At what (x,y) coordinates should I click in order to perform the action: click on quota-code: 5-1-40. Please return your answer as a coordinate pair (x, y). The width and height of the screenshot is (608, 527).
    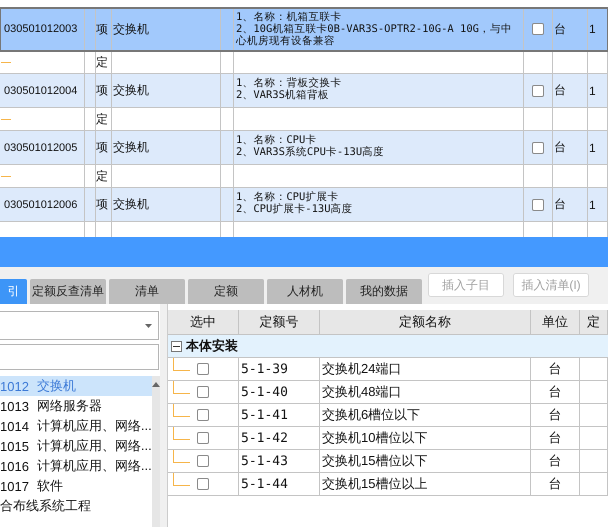
    Looking at the image, I should click on (264, 392).